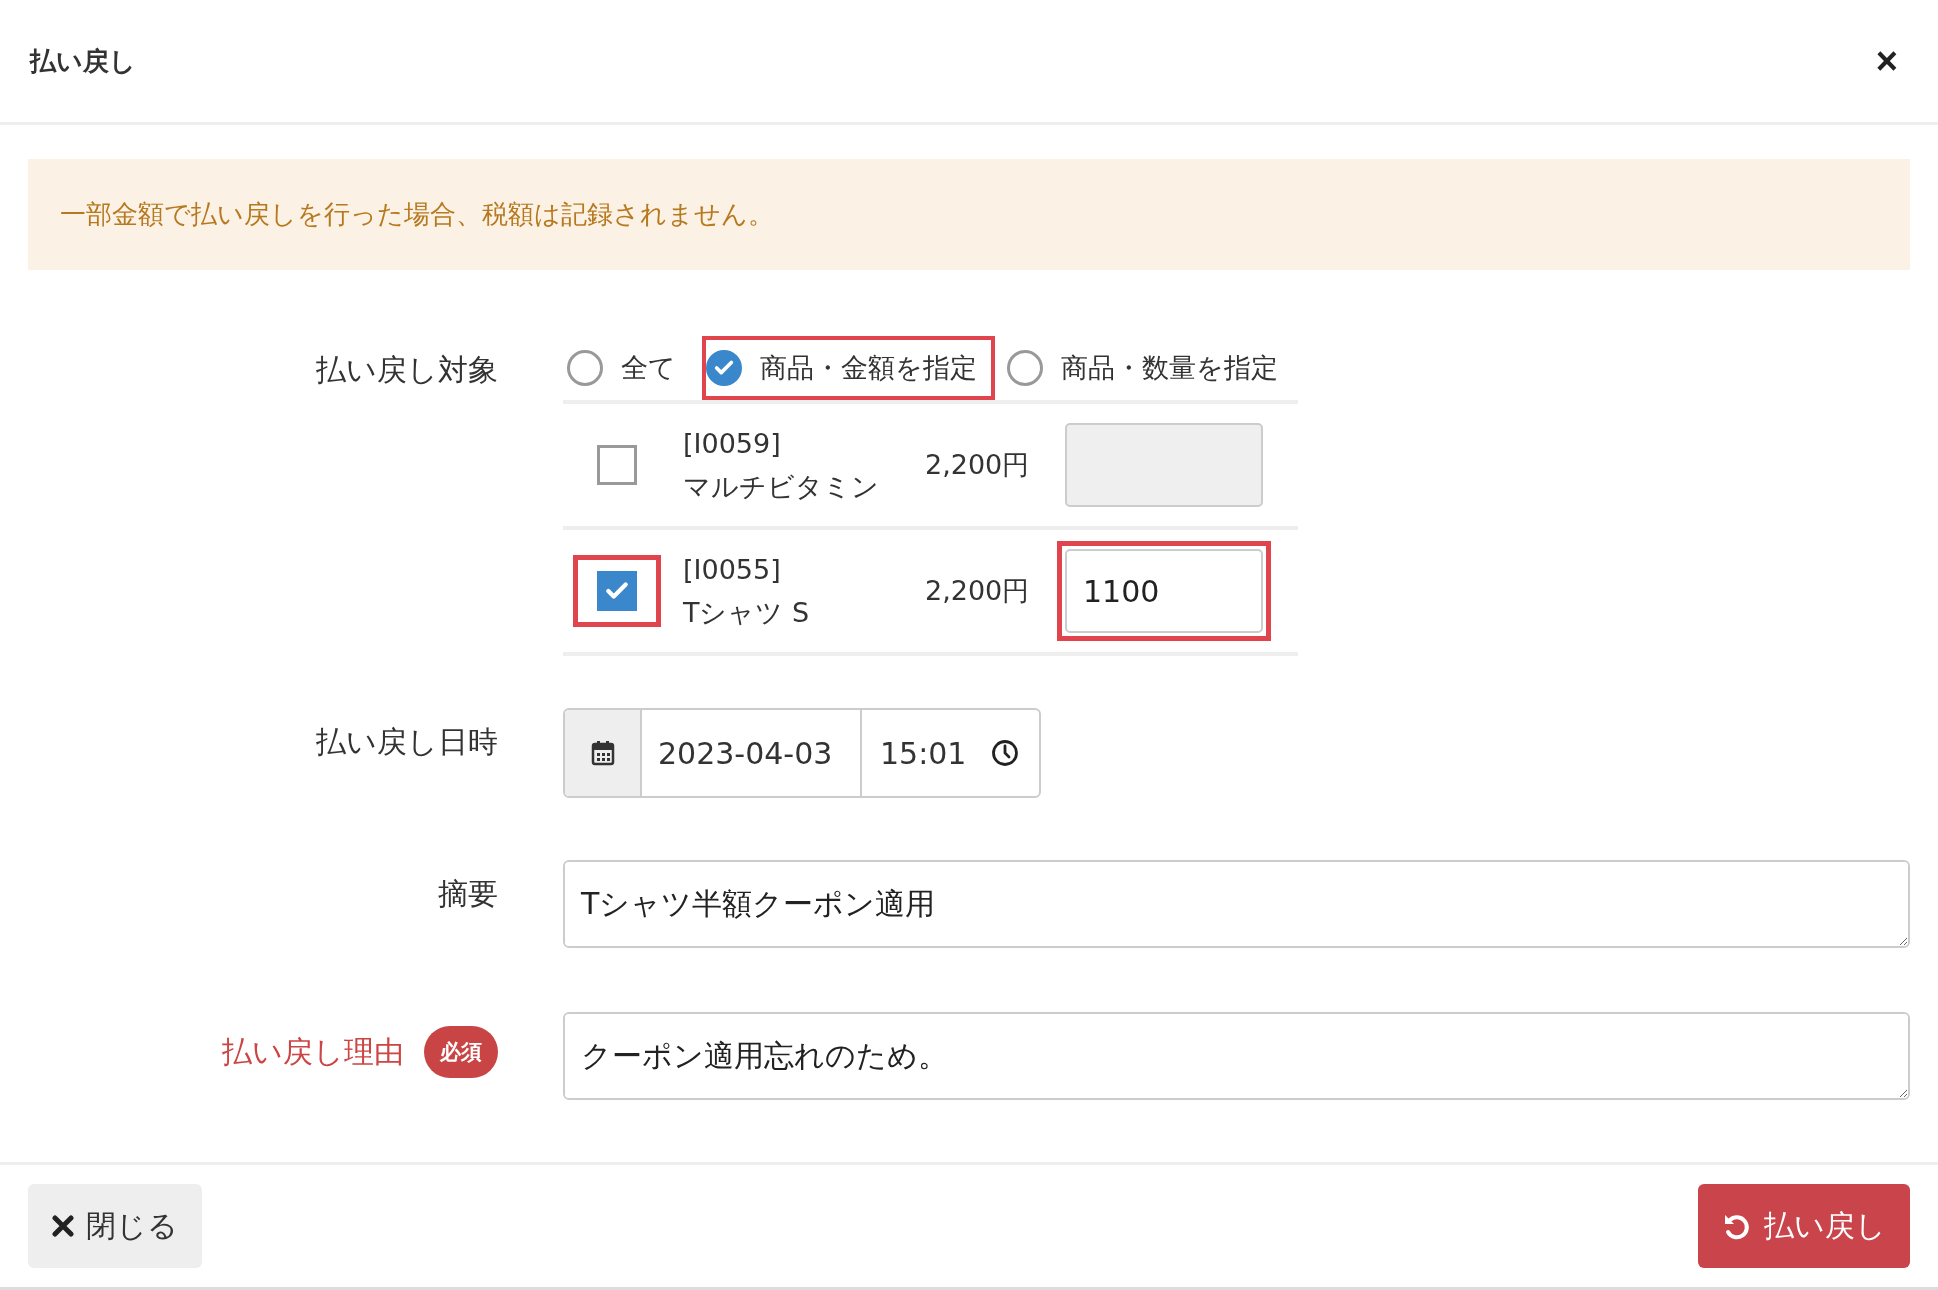 This screenshot has height=1290, width=1938. What do you see at coordinates (407, 742) in the screenshot?
I see `field-label: 払い戻し日時` at bounding box center [407, 742].